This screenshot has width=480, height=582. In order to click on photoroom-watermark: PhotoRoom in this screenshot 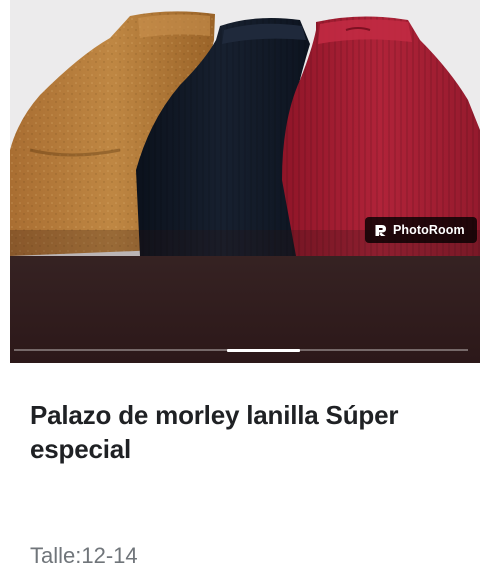, I will do `click(421, 230)`.